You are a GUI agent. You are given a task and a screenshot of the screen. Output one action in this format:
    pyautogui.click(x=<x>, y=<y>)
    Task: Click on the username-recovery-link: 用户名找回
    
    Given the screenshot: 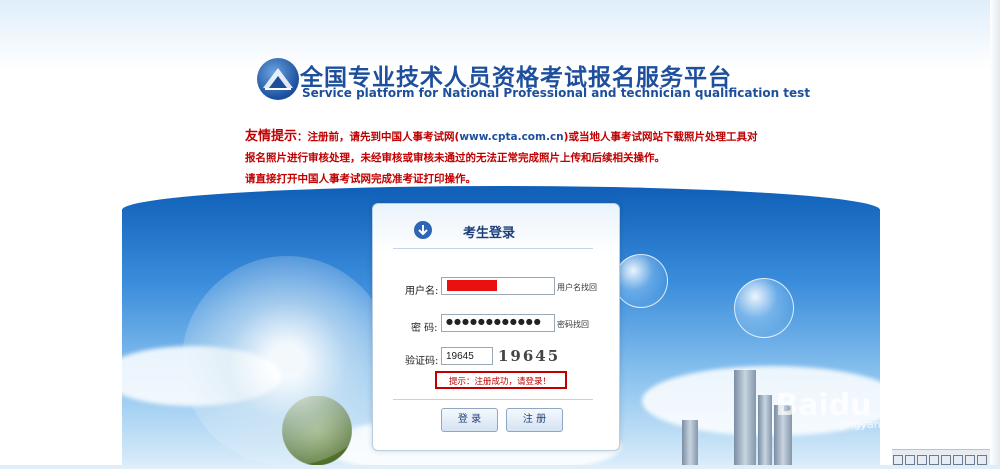 What is the action you would take?
    pyautogui.click(x=577, y=287)
    